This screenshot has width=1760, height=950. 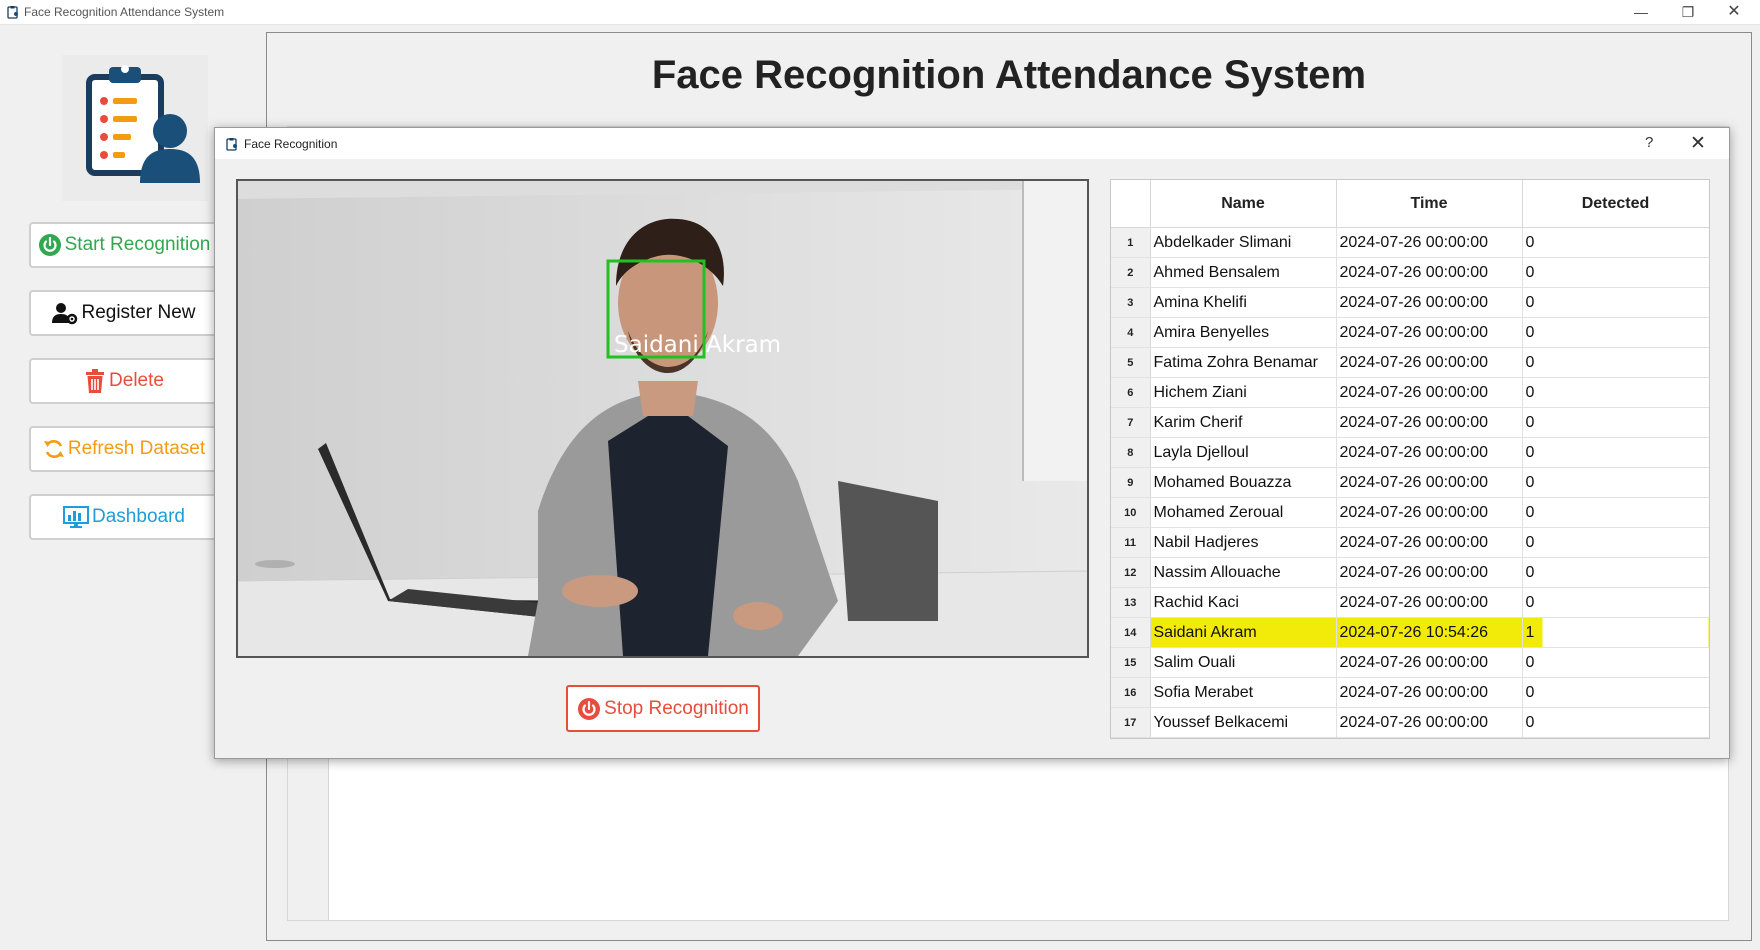 I want to click on cell-name: Nabil Hadjeres, so click(x=1243, y=542).